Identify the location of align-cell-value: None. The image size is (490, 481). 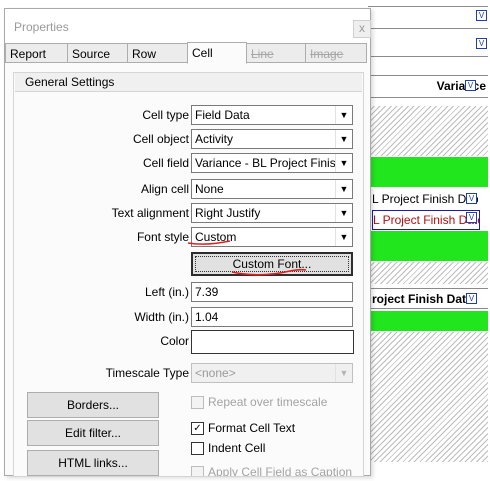
(209, 189).